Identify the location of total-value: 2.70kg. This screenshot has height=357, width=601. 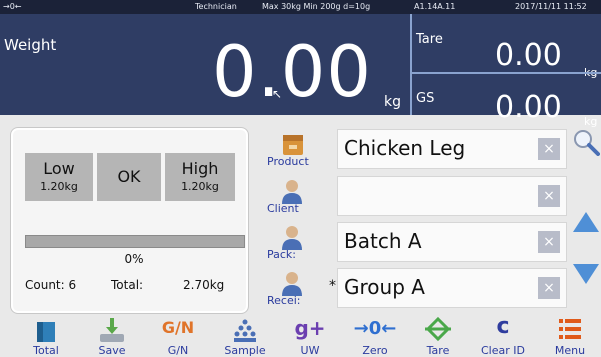
(204, 285).